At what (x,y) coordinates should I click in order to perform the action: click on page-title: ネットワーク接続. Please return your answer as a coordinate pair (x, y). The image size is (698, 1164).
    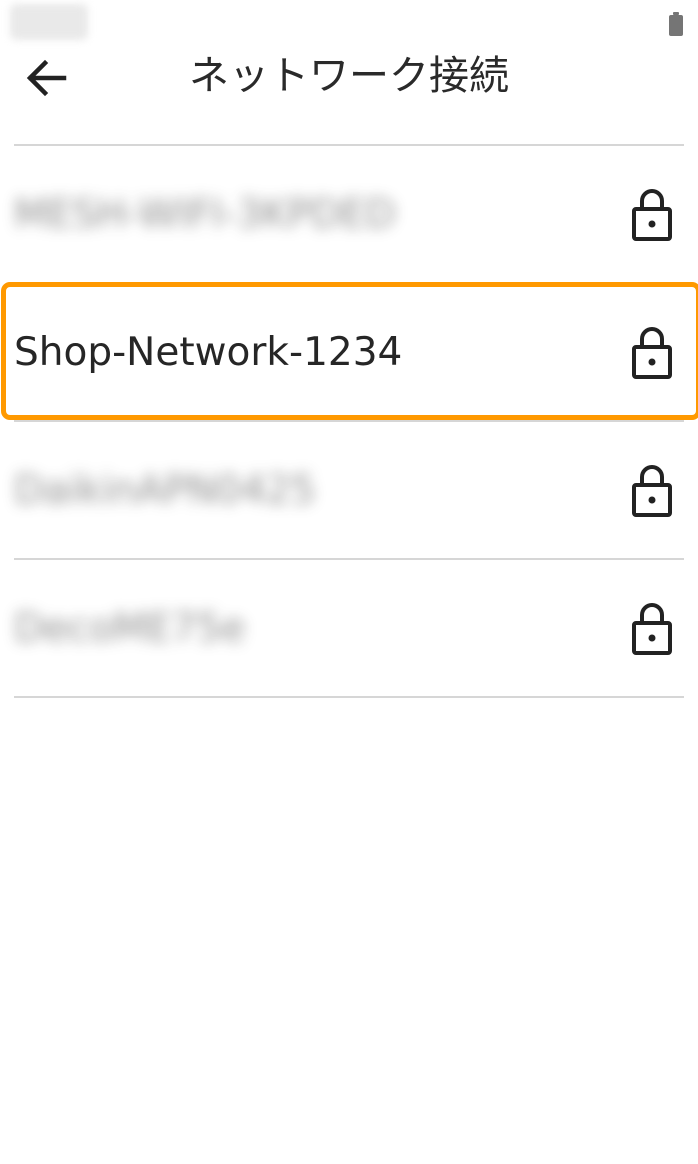
    Looking at the image, I should click on (349, 76).